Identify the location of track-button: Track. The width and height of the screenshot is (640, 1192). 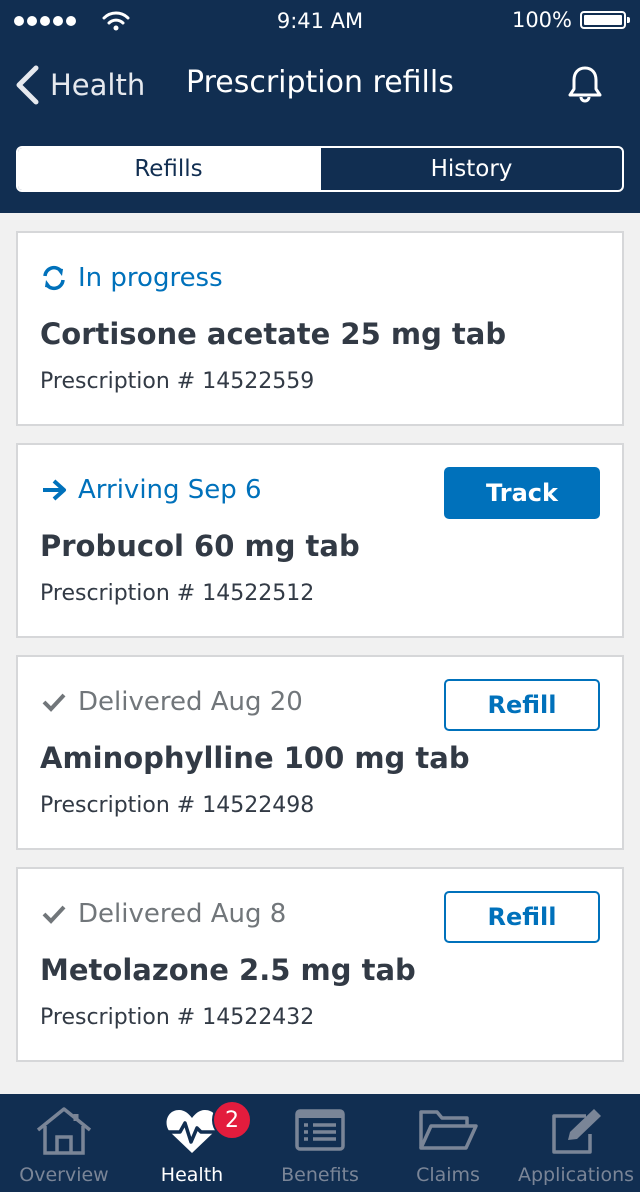
(522, 493).